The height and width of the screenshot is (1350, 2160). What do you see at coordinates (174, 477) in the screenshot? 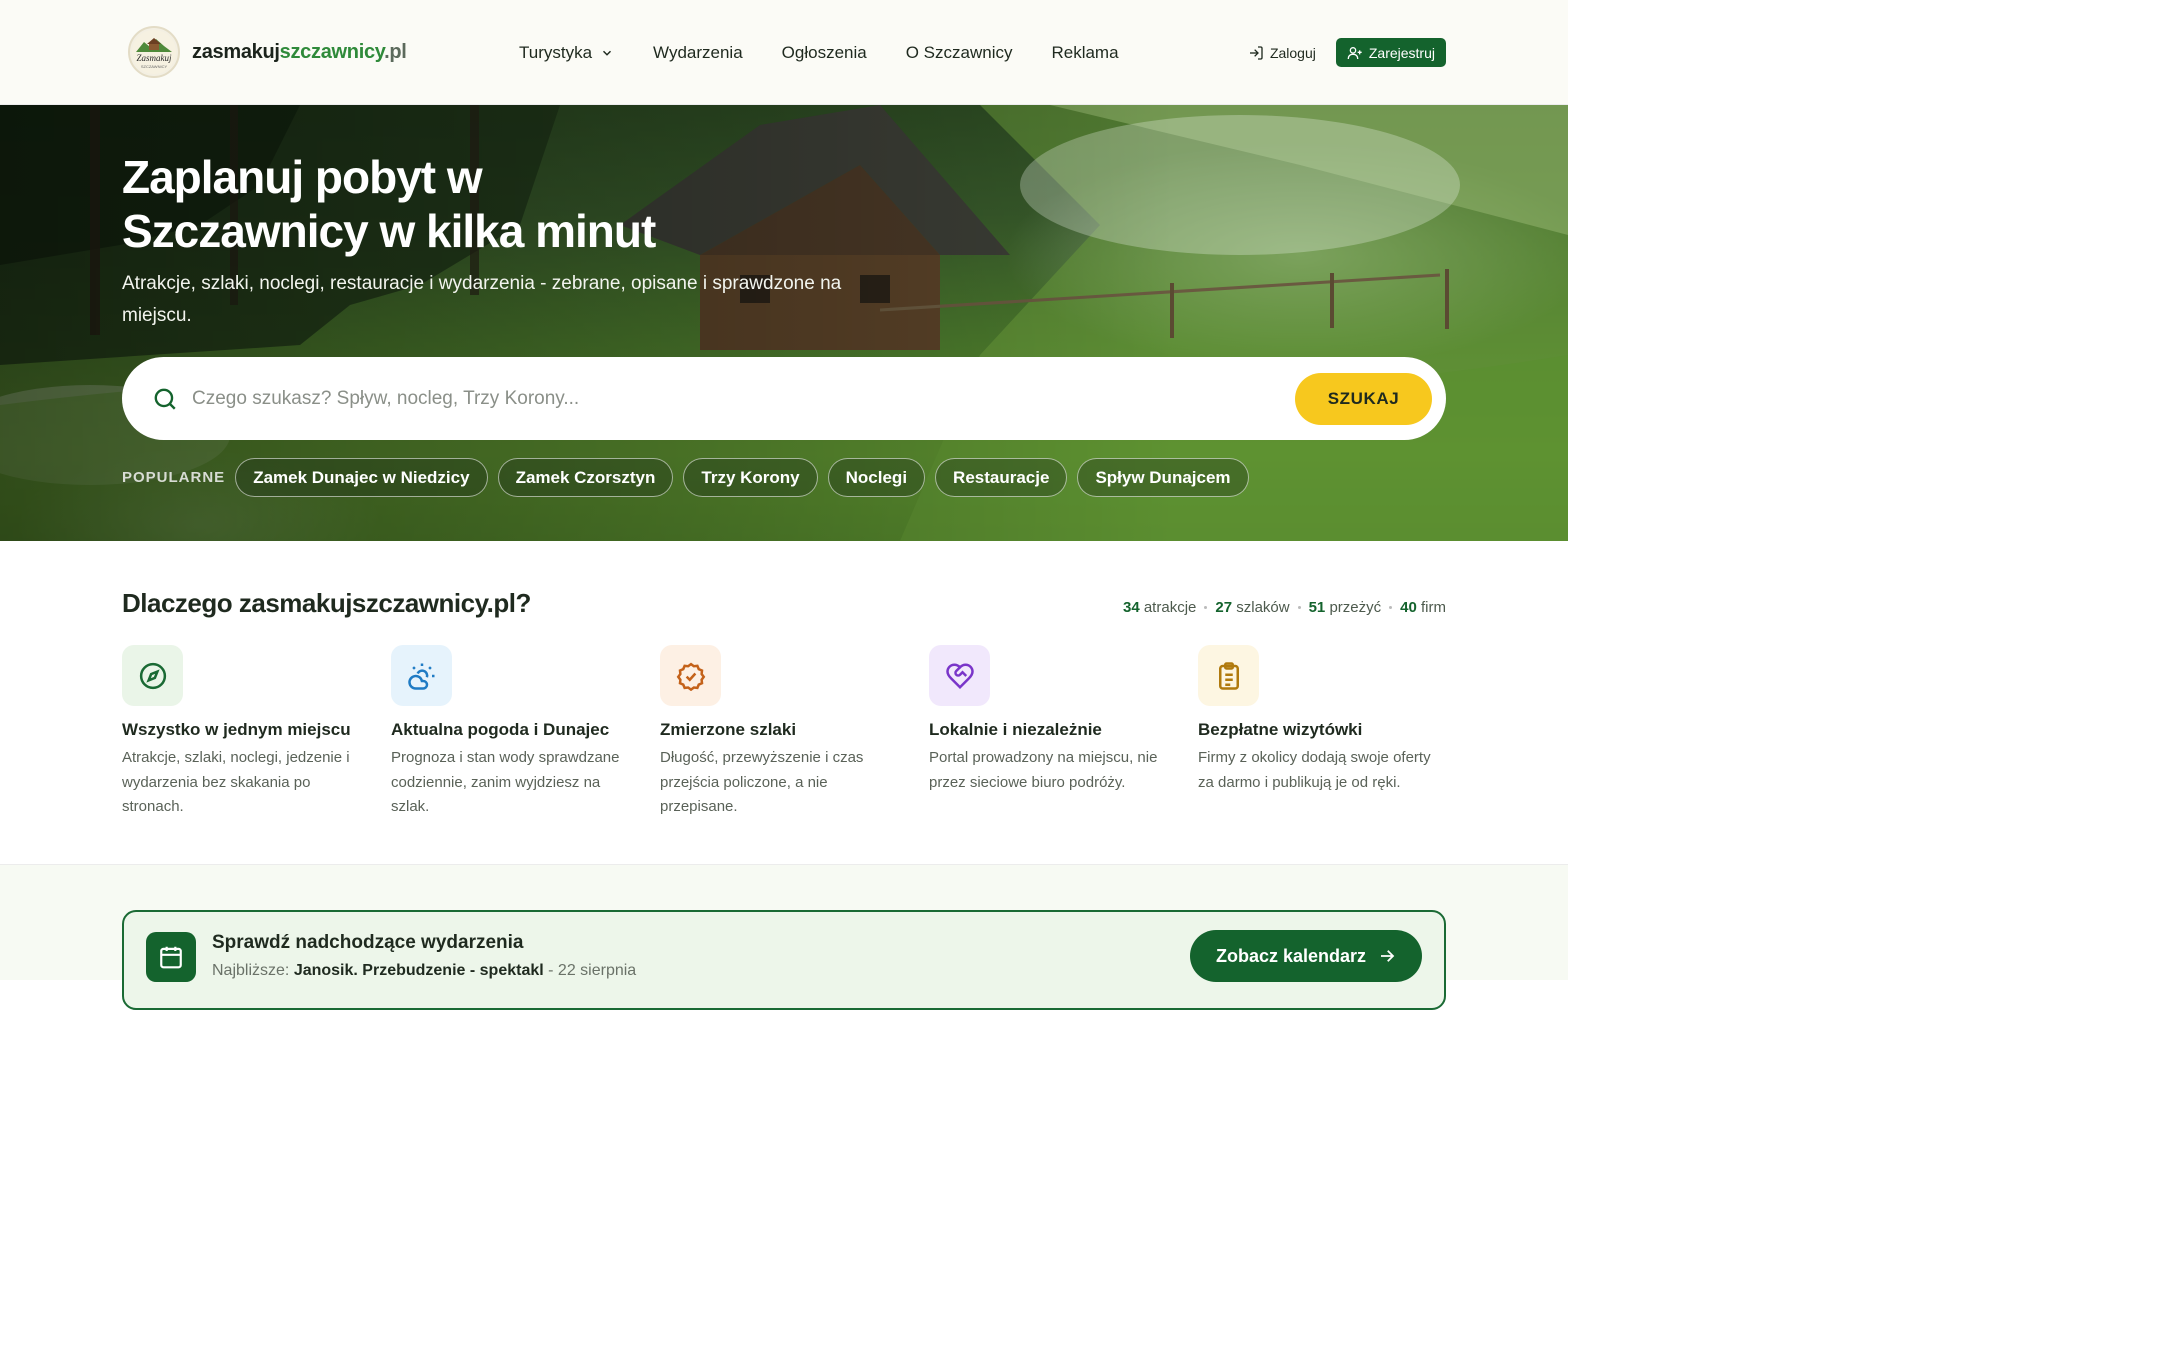
I see `popular-label: POPULARNE` at bounding box center [174, 477].